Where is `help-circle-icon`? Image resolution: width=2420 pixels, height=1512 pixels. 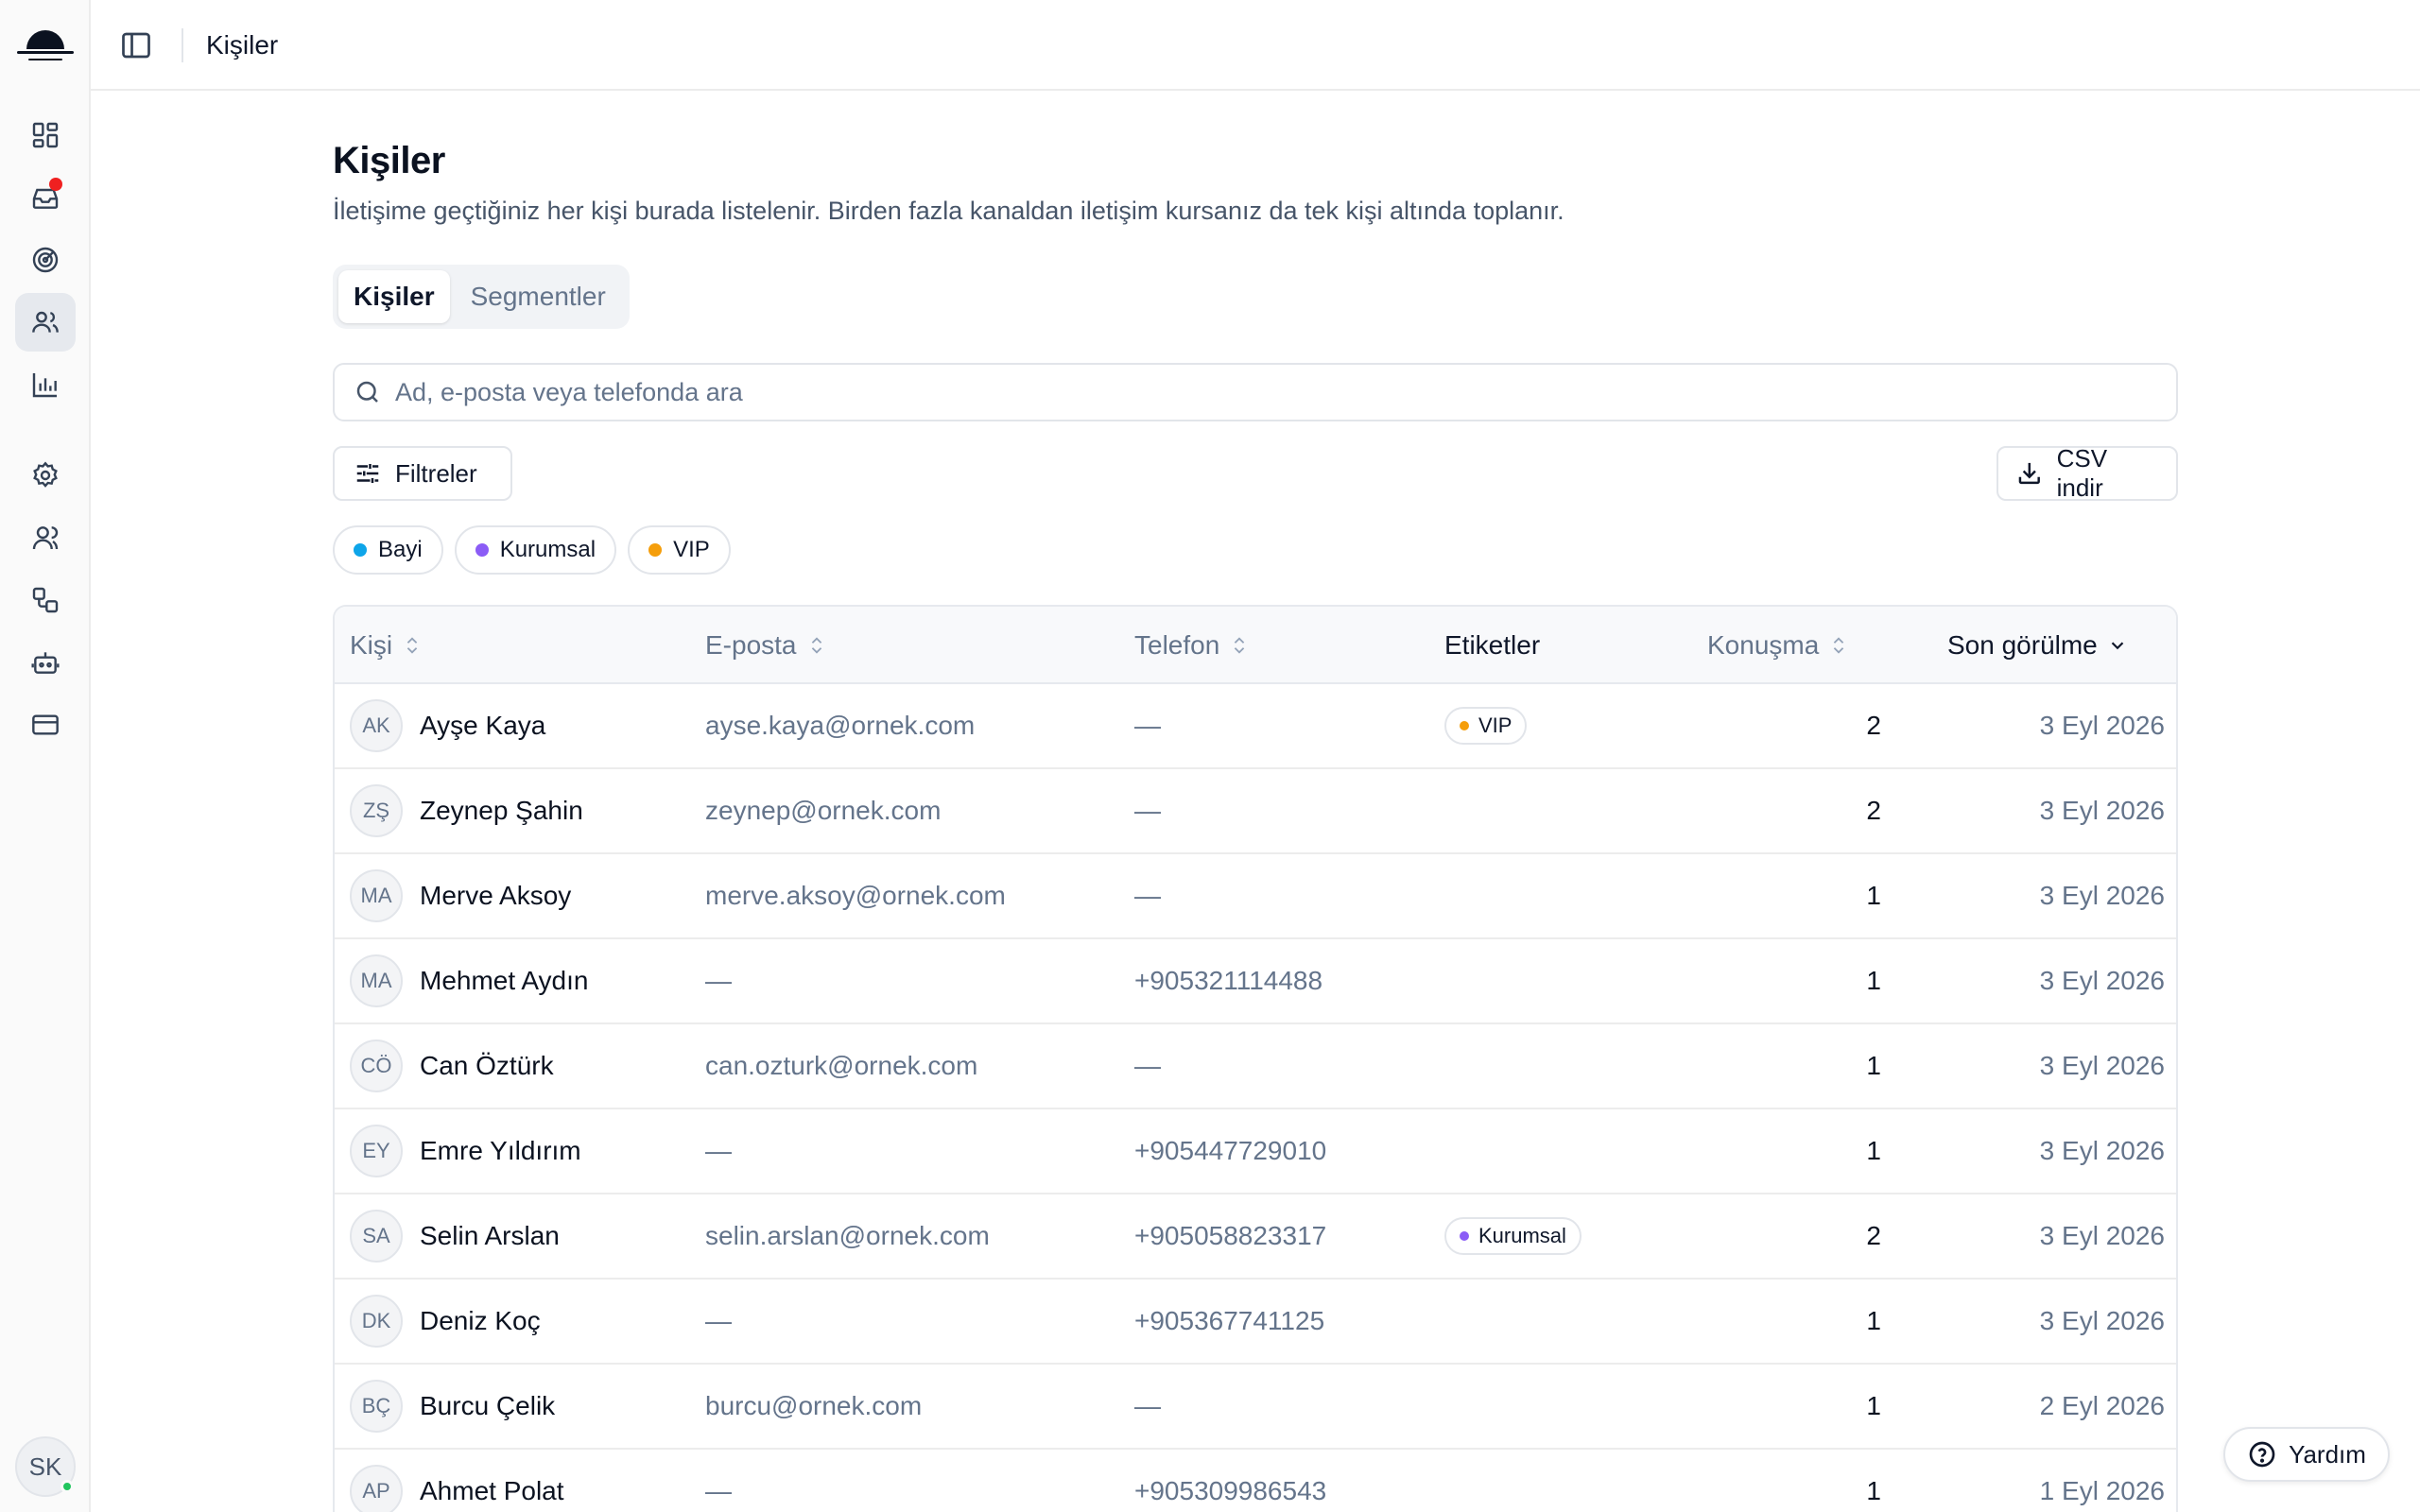 help-circle-icon is located at coordinates (2262, 1454).